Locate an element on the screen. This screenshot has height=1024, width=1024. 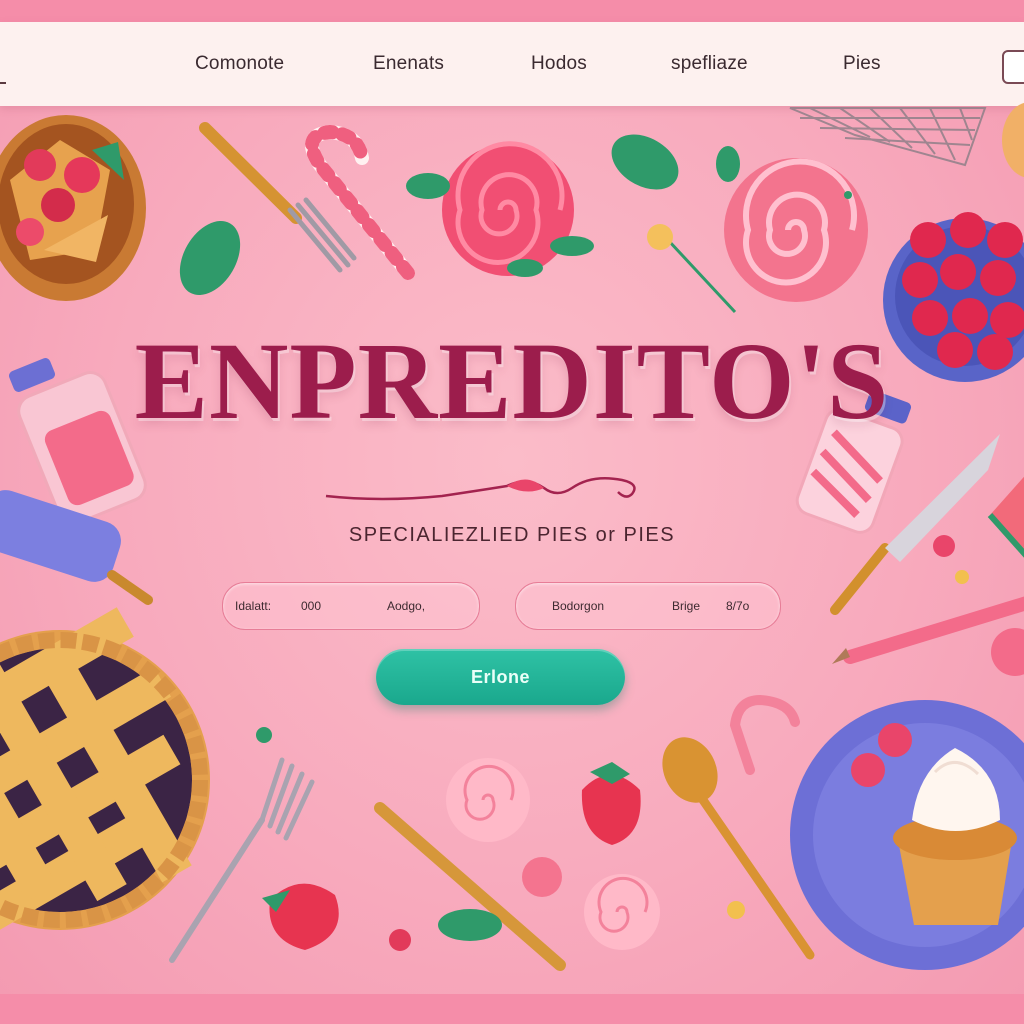
swirl-candy-icon is located at coordinates (796, 230).